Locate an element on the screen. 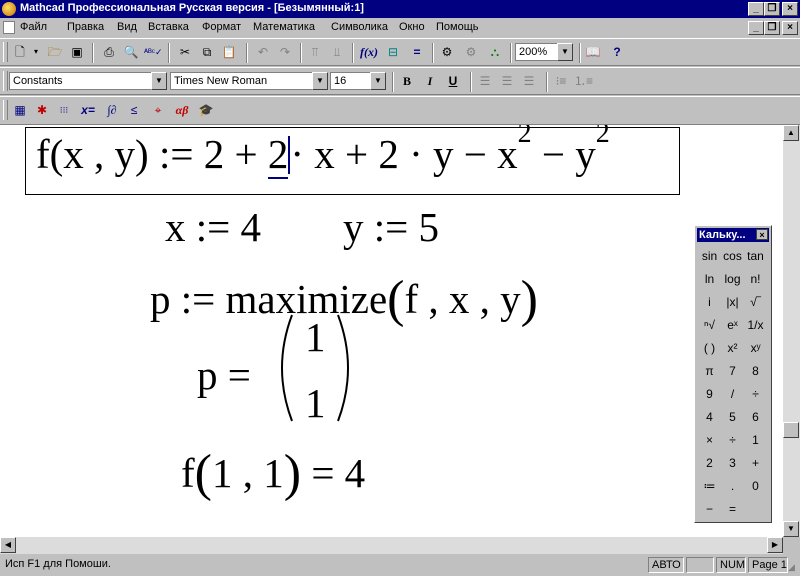 This screenshot has width=800, height=576. calculator-key: √‾ is located at coordinates (755, 302).